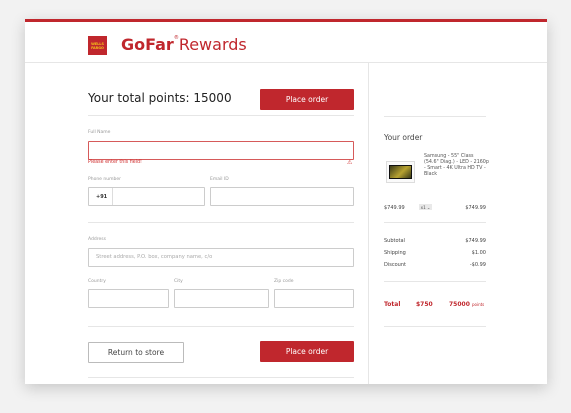  What do you see at coordinates (475, 241) in the screenshot?
I see `subtotal-value: $749.99` at bounding box center [475, 241].